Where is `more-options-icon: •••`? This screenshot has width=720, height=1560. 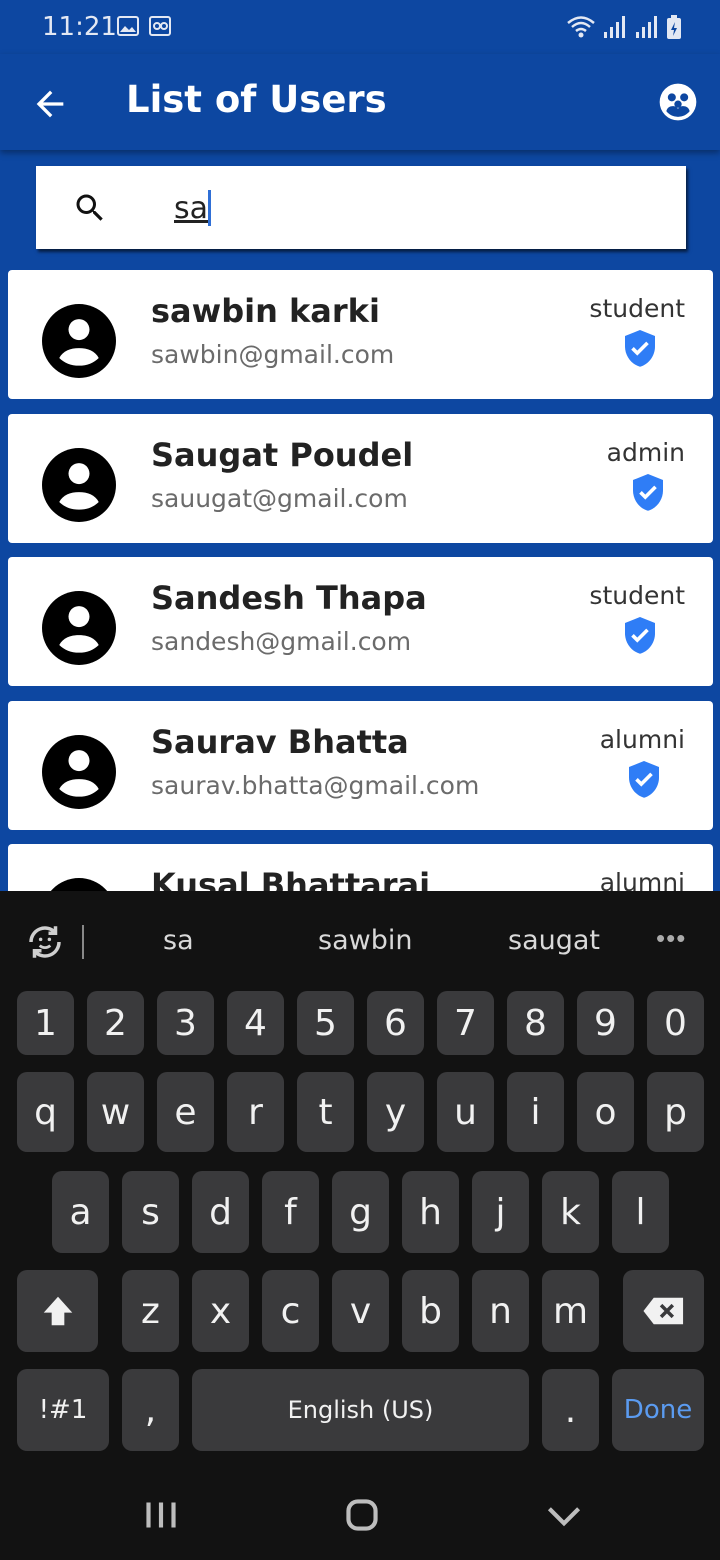
more-options-icon: ••• is located at coordinates (671, 938).